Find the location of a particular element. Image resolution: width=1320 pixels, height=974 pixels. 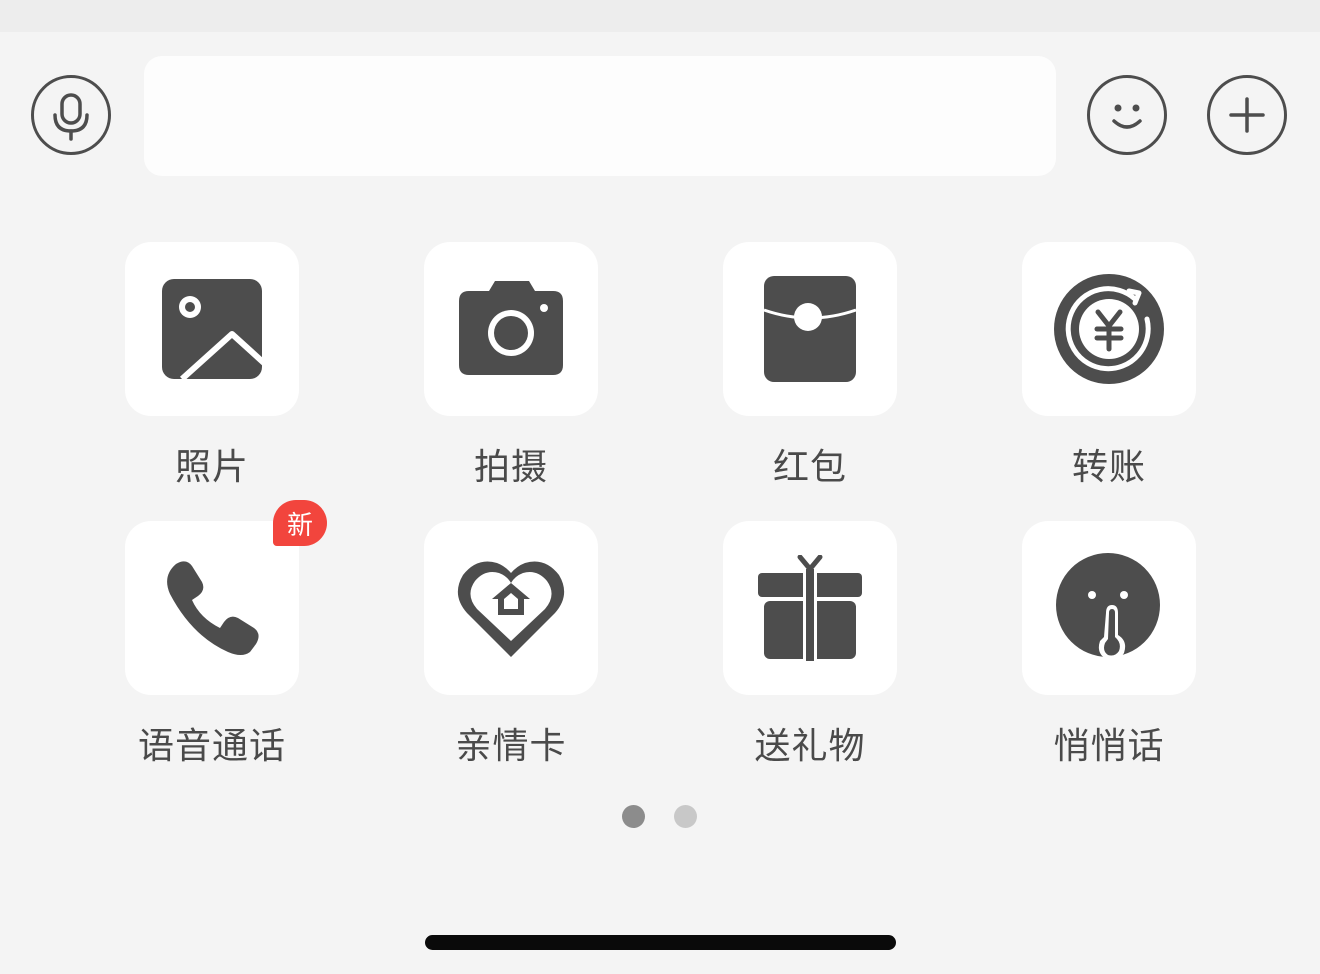

camera-tile is located at coordinates (511, 329).